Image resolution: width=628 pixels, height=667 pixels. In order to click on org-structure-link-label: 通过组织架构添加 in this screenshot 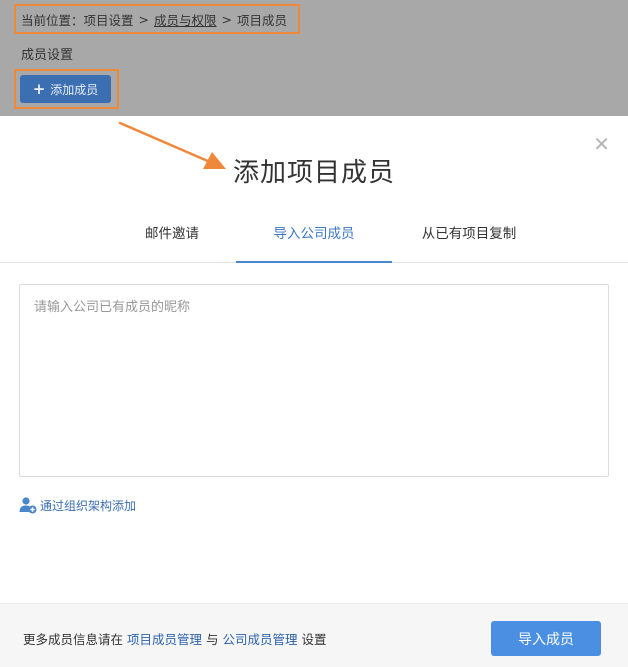, I will do `click(88, 505)`.